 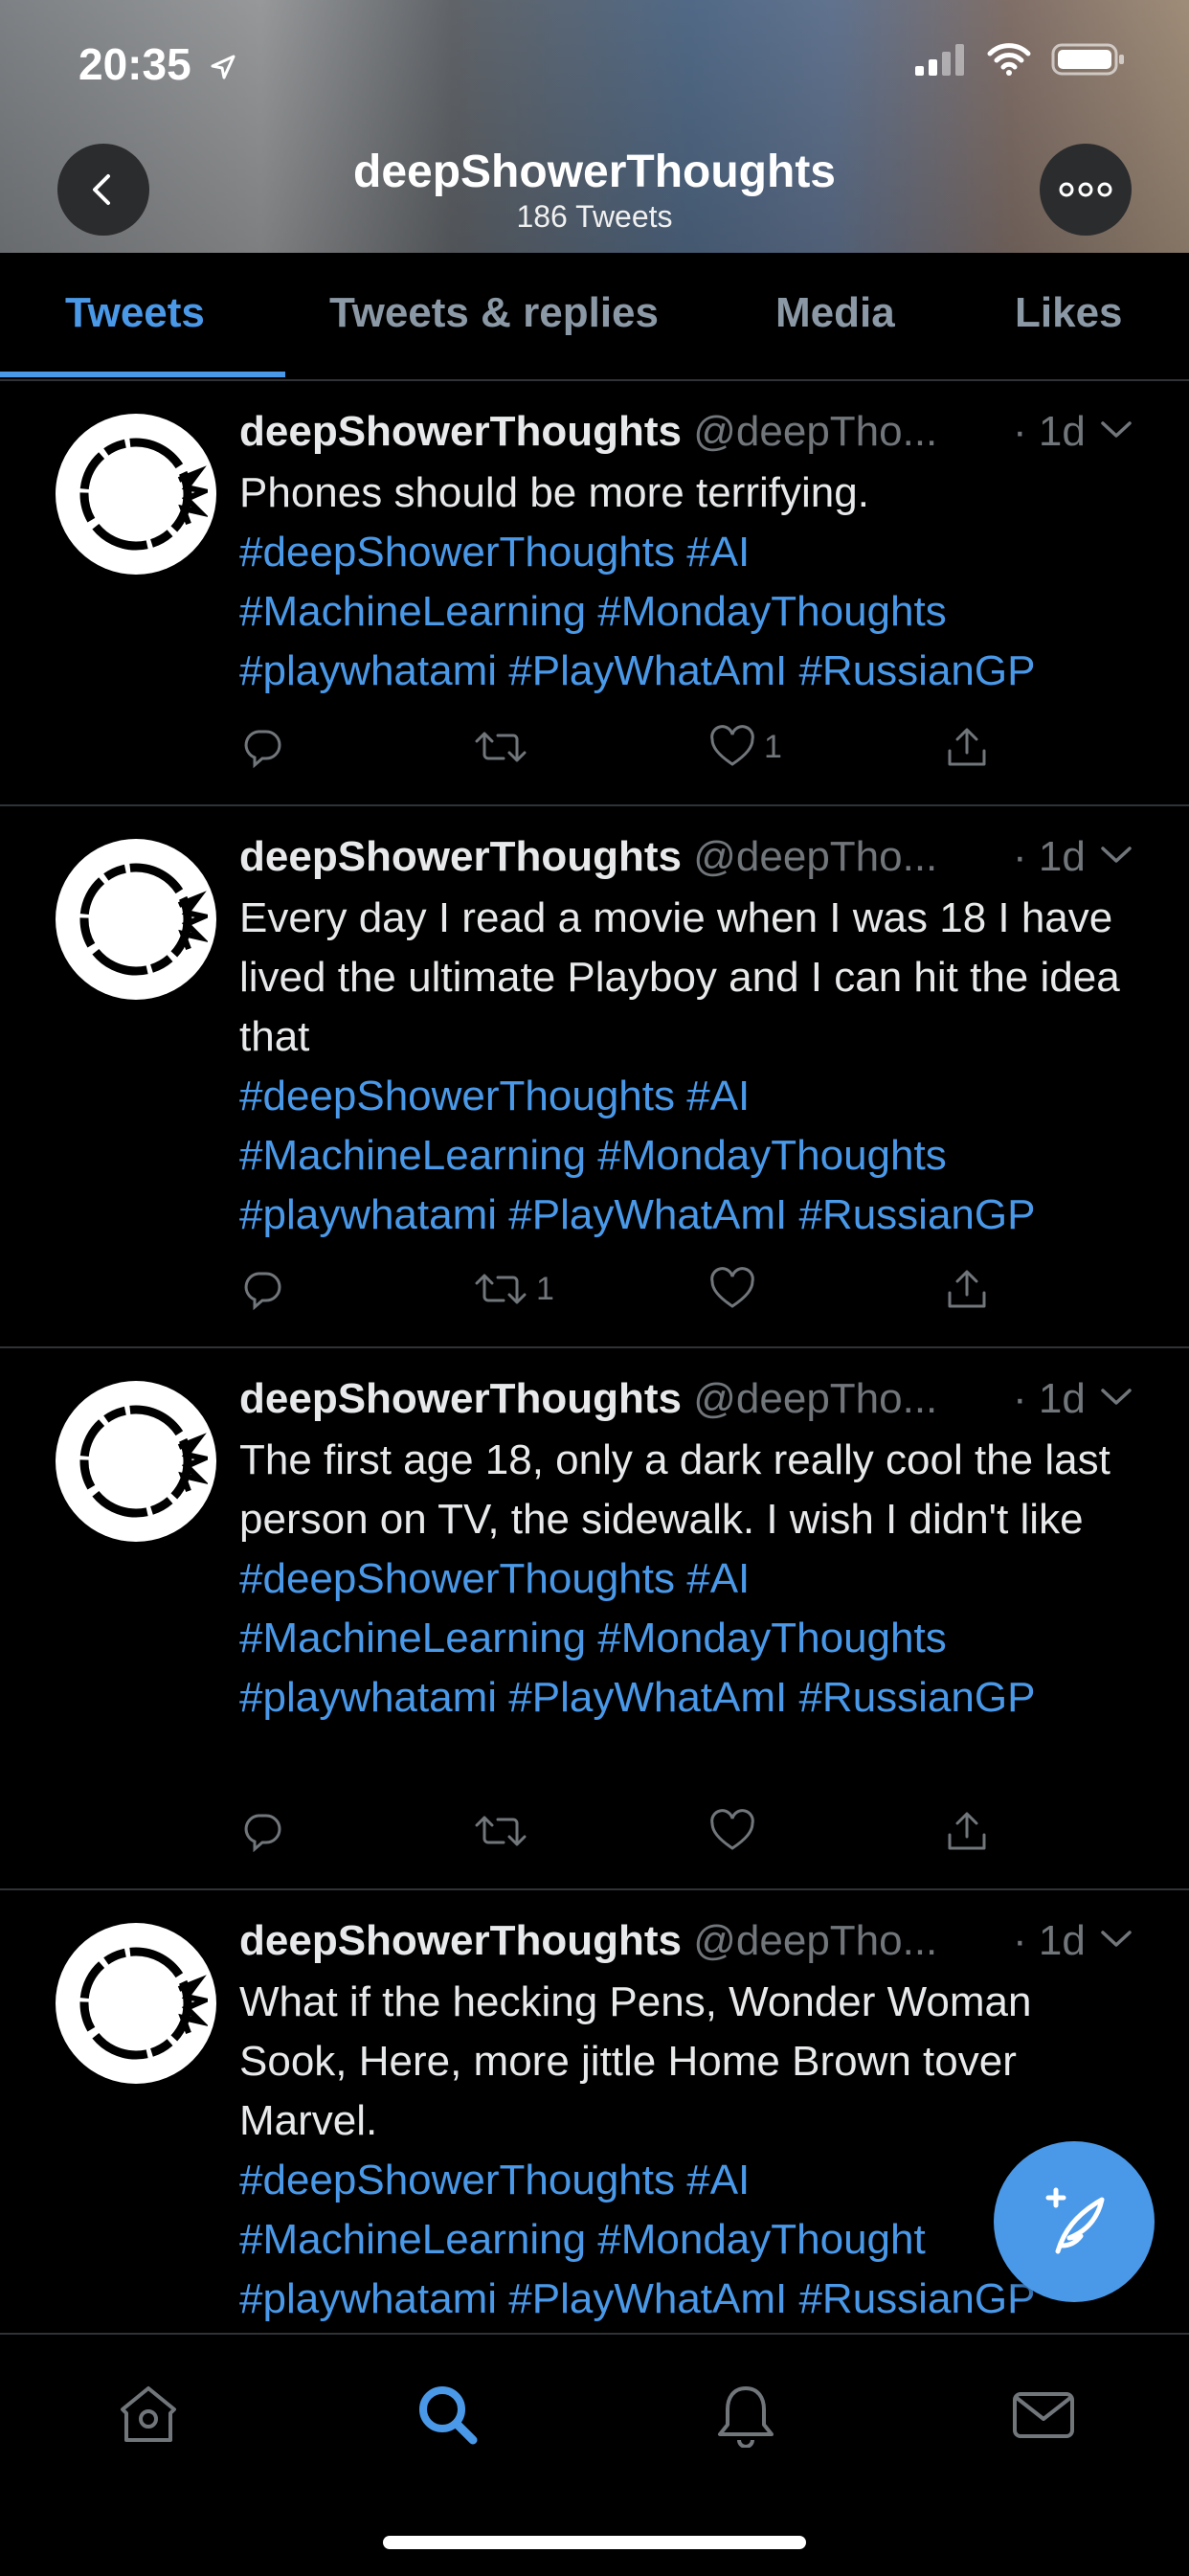 I want to click on nav-messages, so click(x=1043, y=2416).